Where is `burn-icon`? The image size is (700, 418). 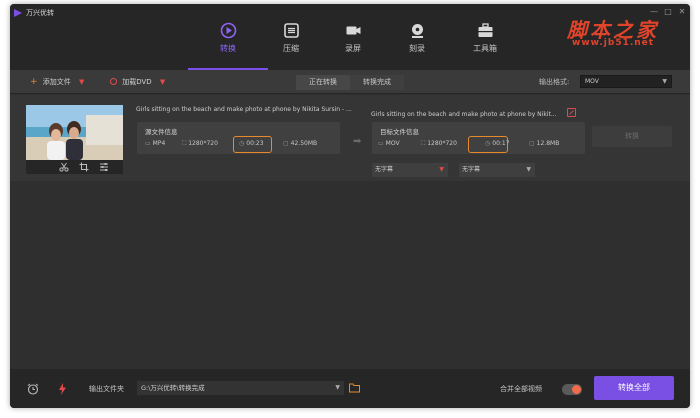 burn-icon is located at coordinates (417, 31).